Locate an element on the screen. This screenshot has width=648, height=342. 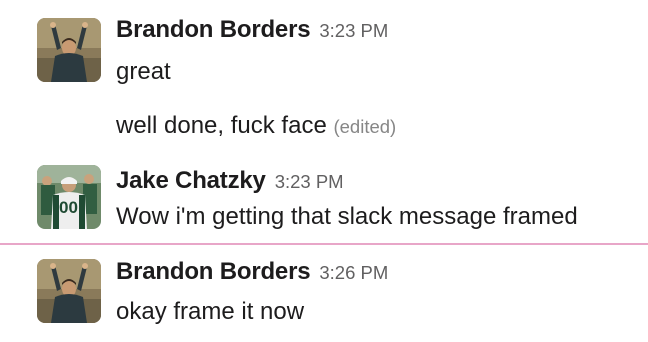
message-header: Jake Chatzky 3:23 PM is located at coordinates (230, 181).